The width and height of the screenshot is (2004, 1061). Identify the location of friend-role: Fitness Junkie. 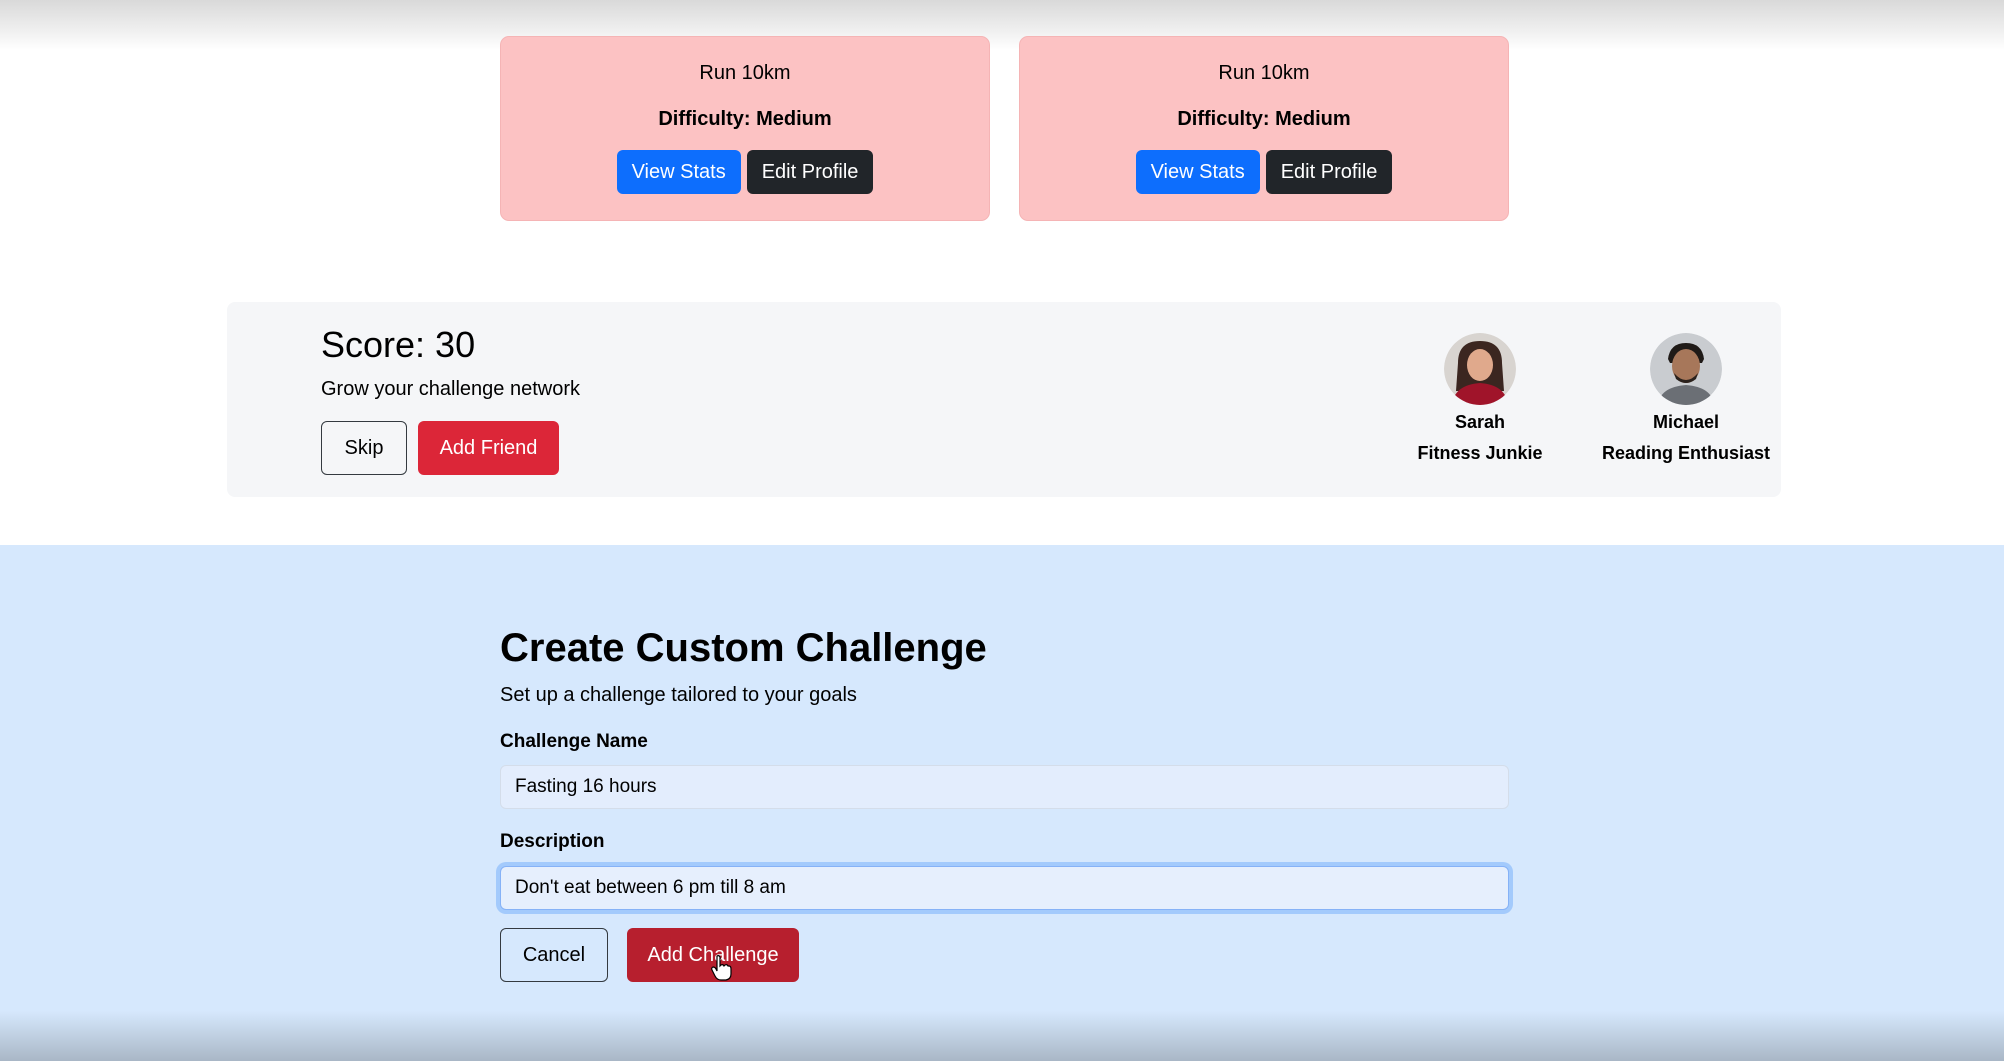
(1480, 453).